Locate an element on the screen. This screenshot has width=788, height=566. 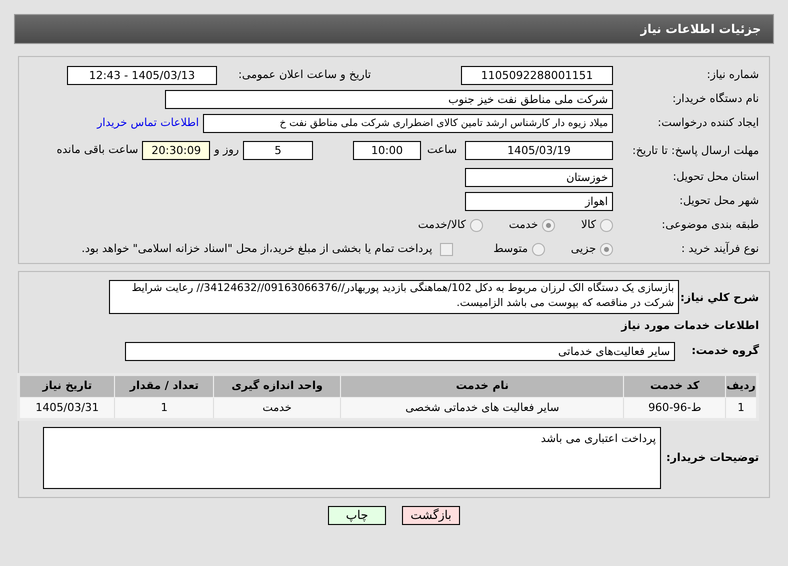
remaining-label: ساعت باقی مانده is located at coordinates (98, 150).